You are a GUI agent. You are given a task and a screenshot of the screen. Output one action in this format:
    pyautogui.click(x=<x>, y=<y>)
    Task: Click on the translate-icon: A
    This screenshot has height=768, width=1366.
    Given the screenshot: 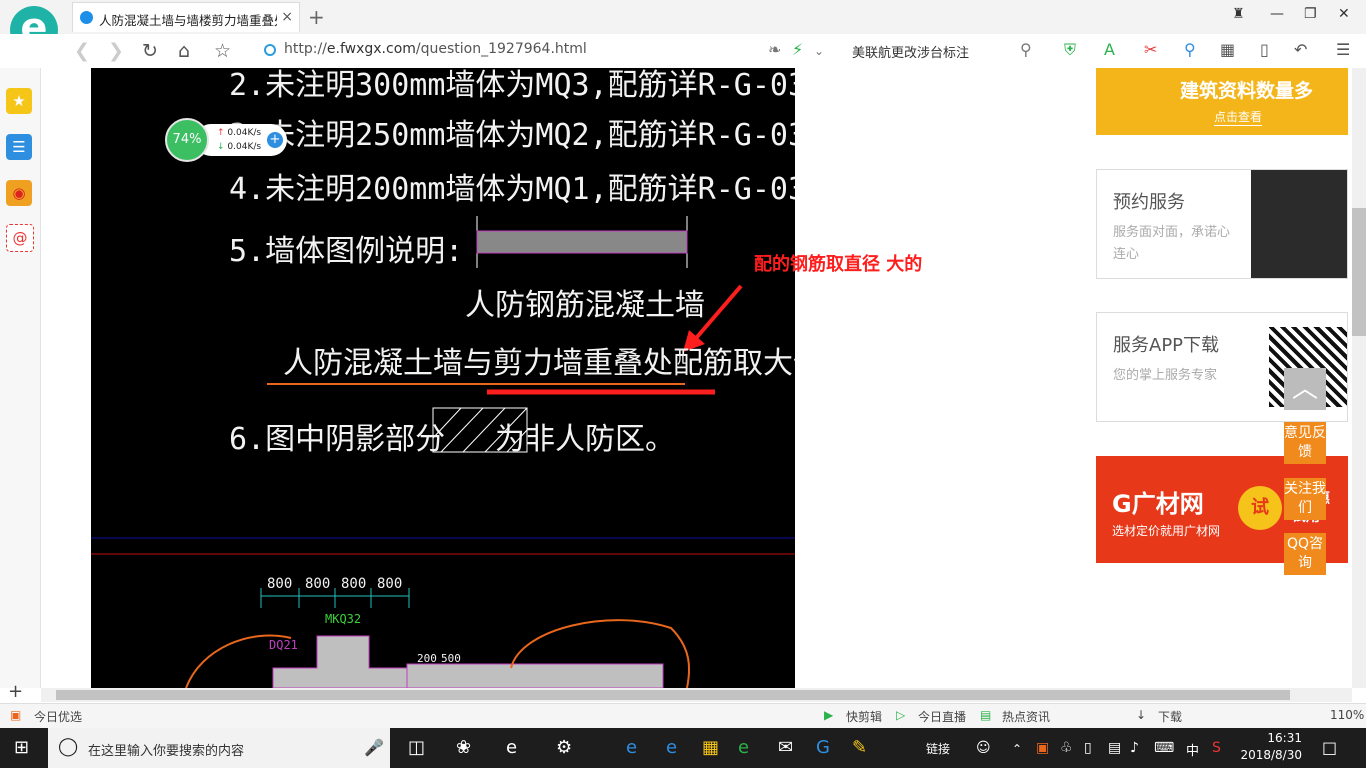 What is the action you would take?
    pyautogui.click(x=1109, y=49)
    